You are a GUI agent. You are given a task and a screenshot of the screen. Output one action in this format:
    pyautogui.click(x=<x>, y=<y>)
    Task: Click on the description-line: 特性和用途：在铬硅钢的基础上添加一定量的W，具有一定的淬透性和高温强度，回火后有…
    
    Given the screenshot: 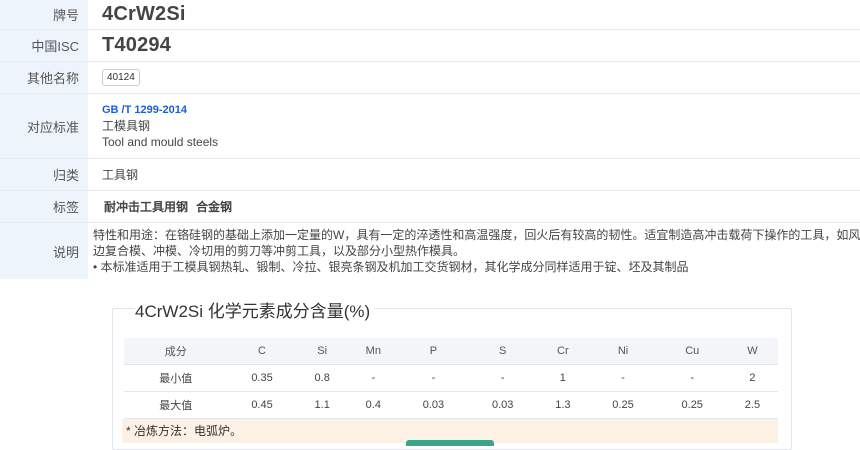 What is the action you would take?
    pyautogui.click(x=476, y=235)
    